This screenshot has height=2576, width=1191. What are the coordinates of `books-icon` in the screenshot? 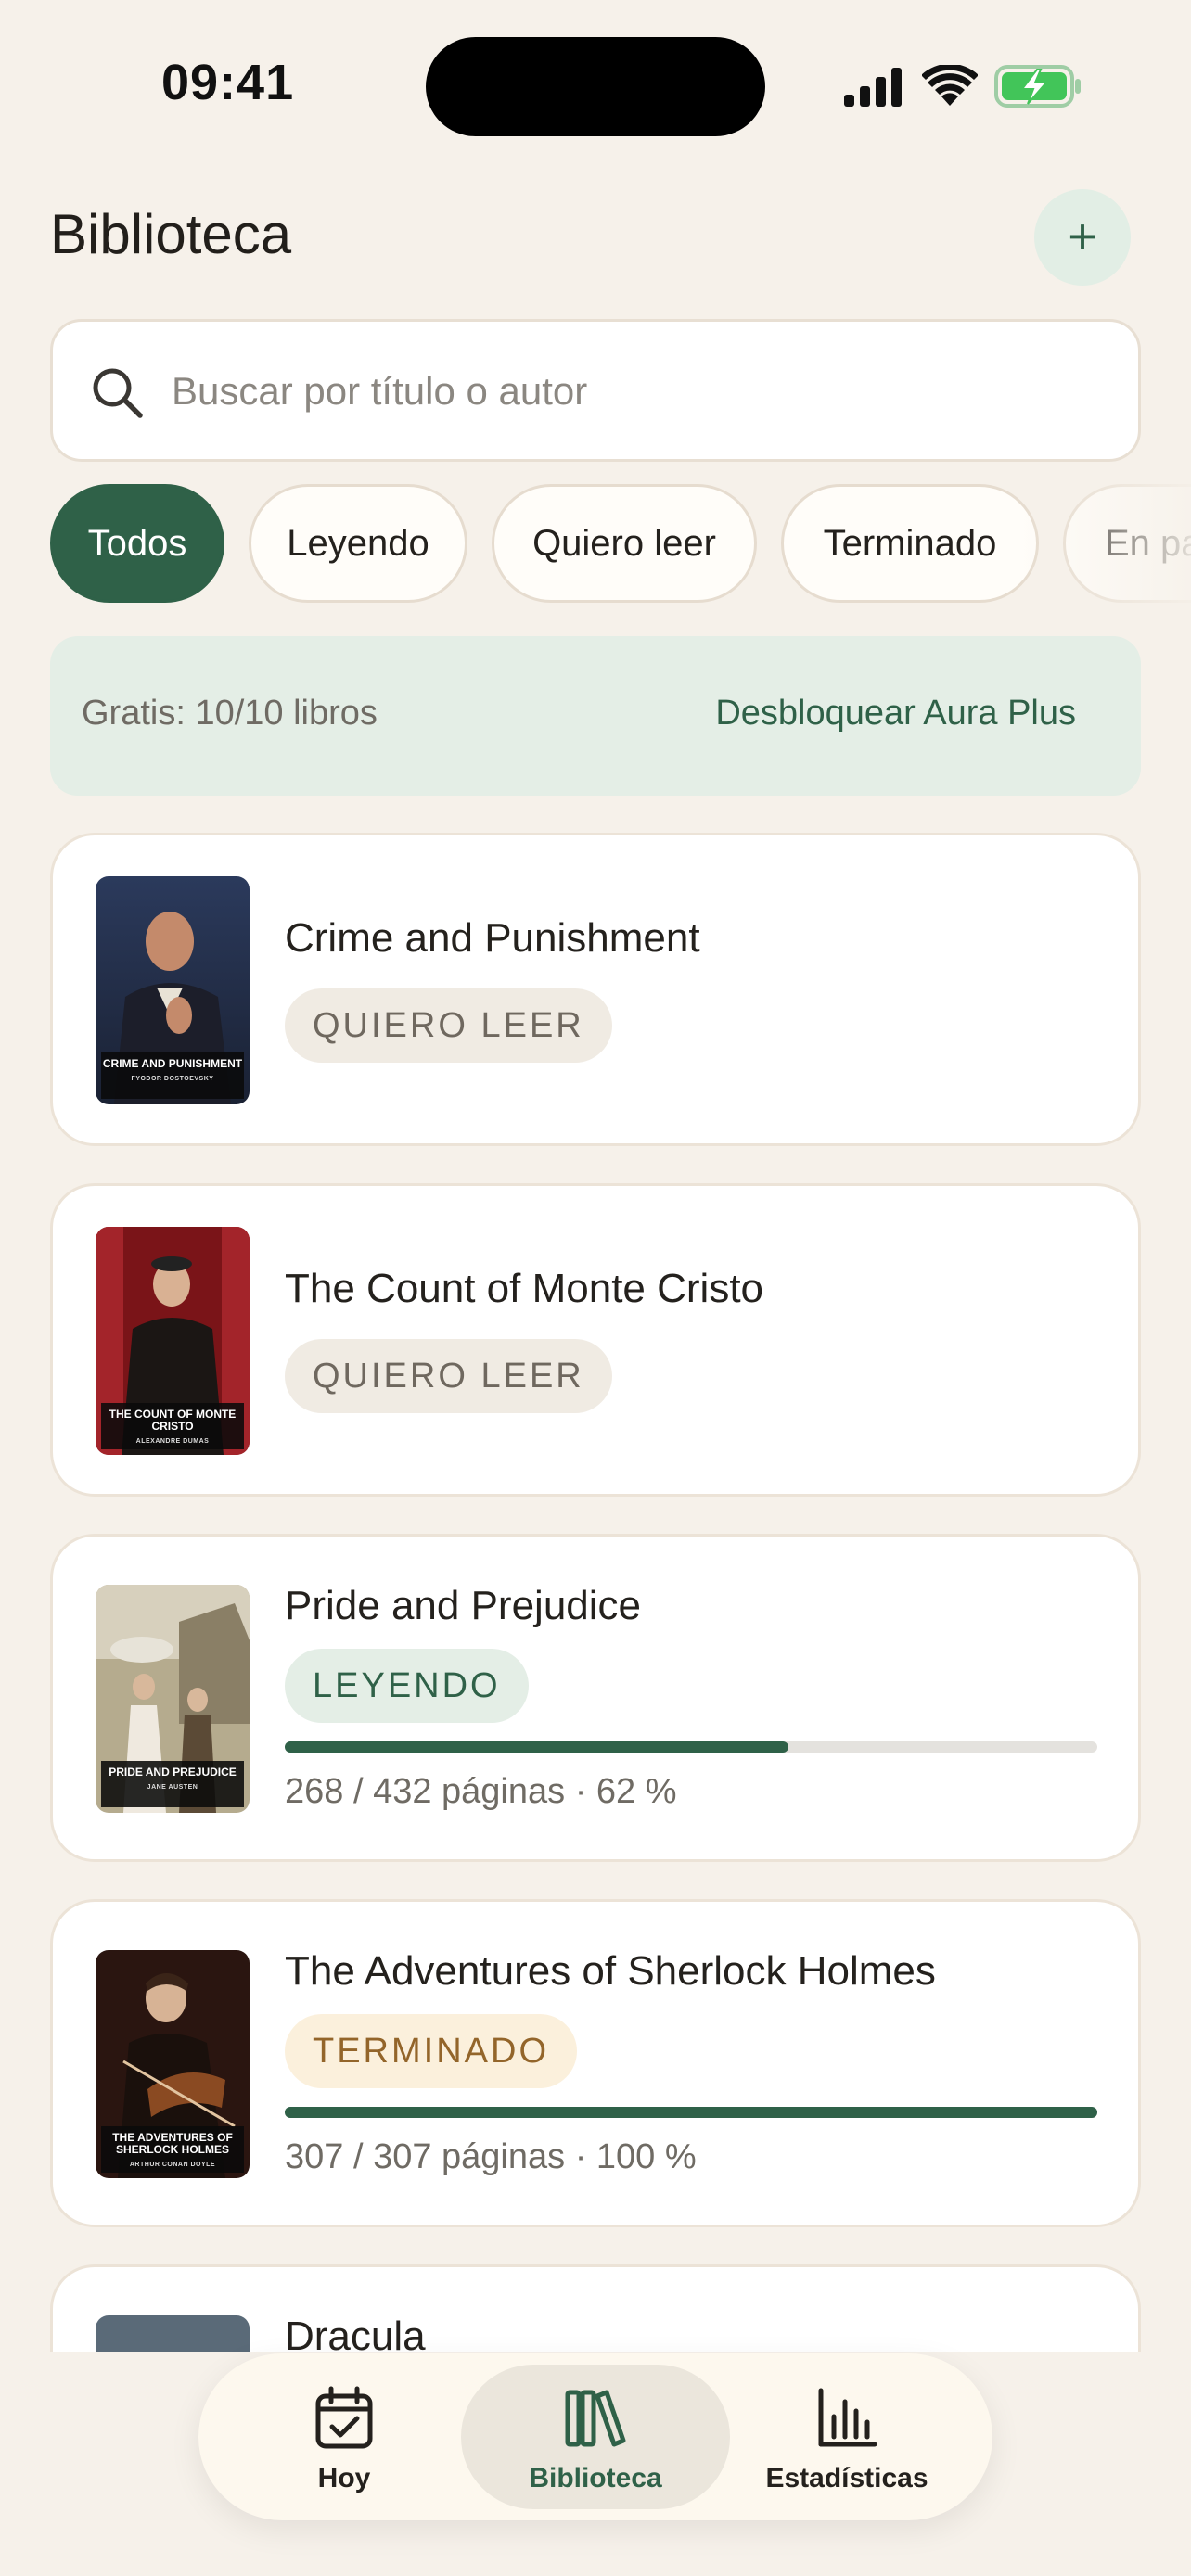 It's located at (595, 2419).